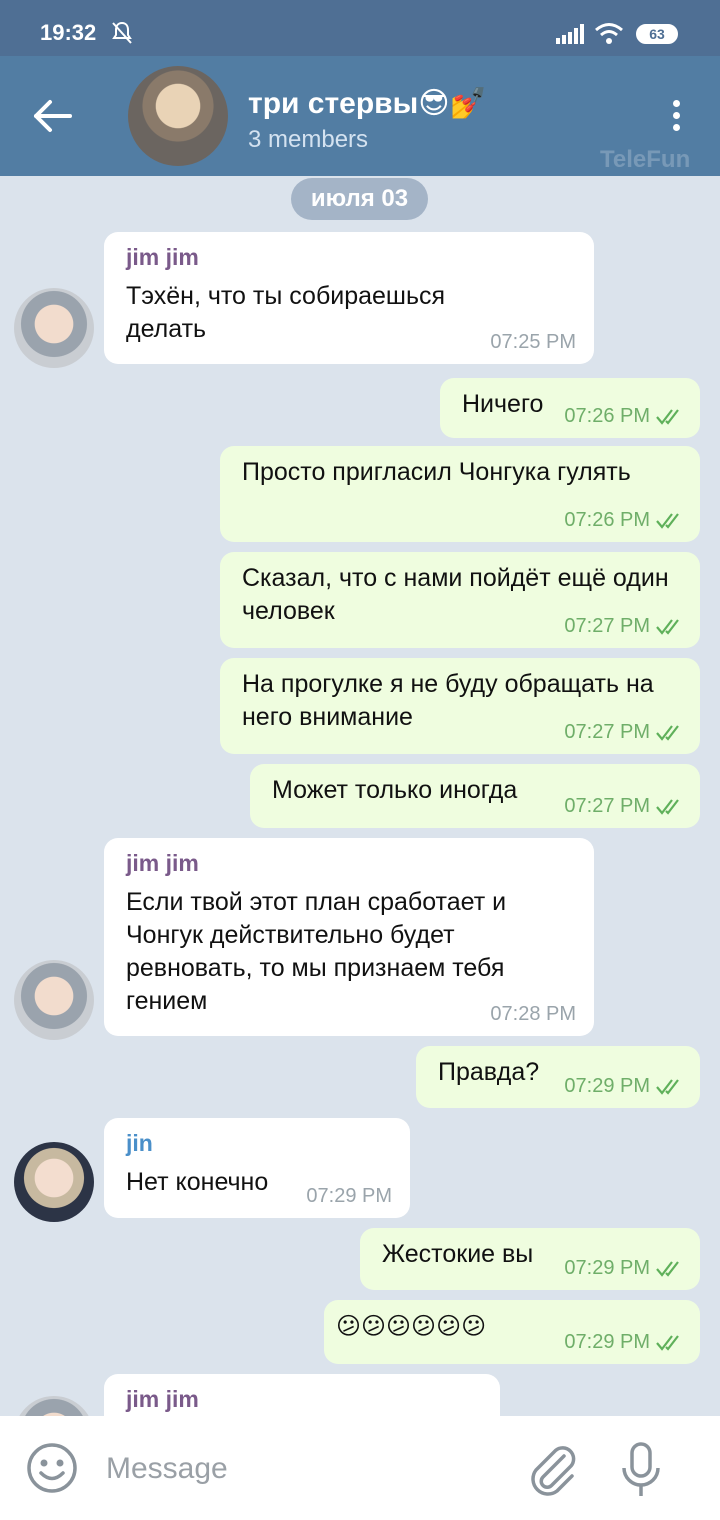 This screenshot has width=720, height=1520. Describe the element at coordinates (641, 1470) in the screenshot. I see `microphone-icon` at that location.